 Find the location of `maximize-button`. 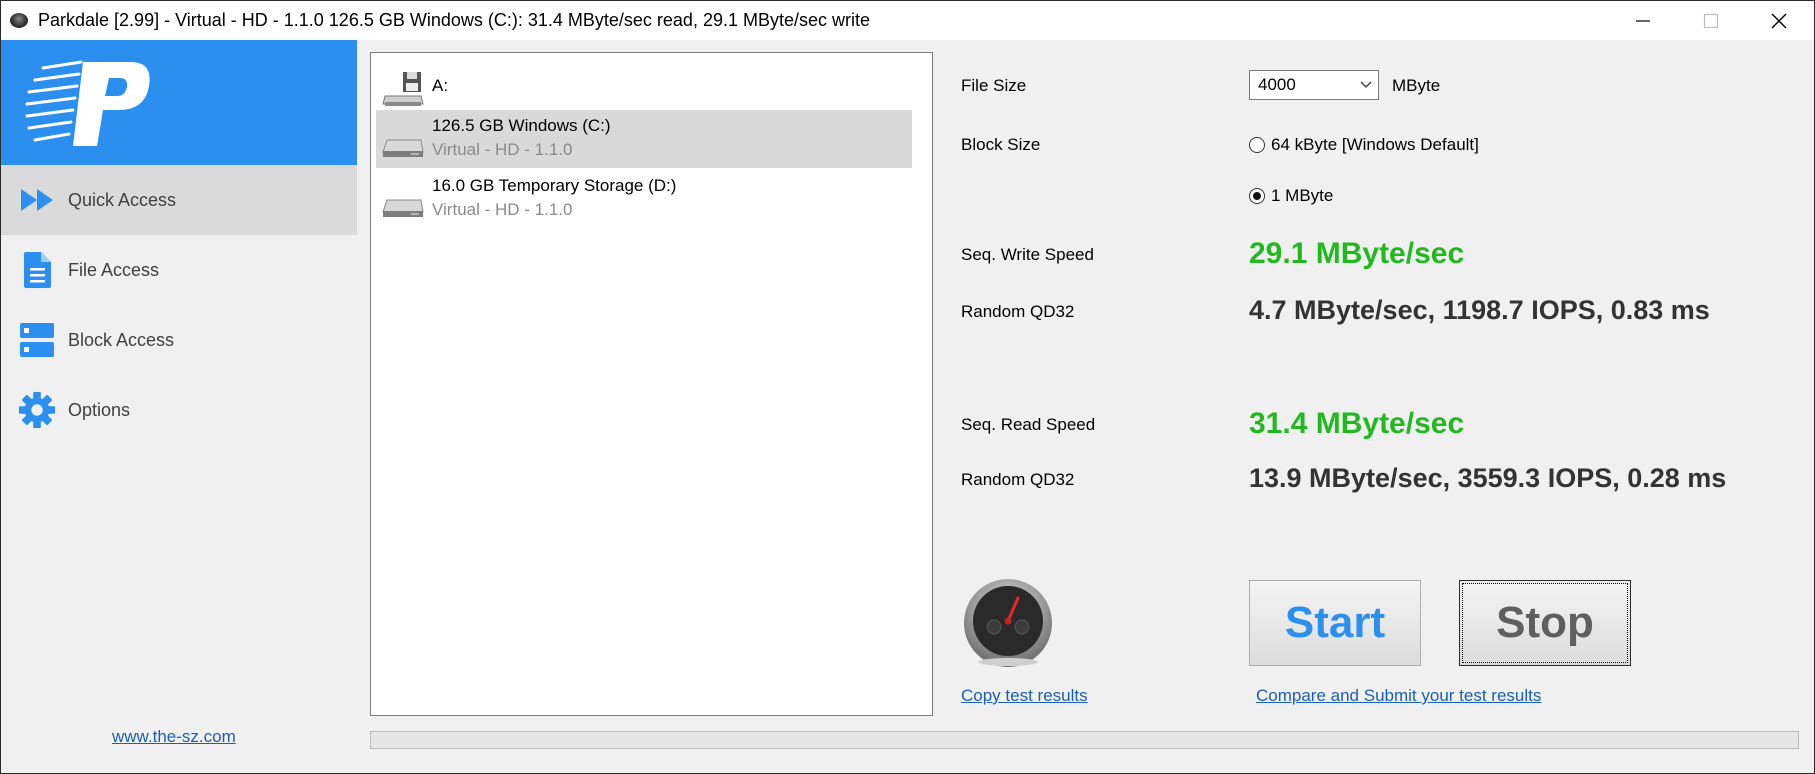

maximize-button is located at coordinates (1711, 20).